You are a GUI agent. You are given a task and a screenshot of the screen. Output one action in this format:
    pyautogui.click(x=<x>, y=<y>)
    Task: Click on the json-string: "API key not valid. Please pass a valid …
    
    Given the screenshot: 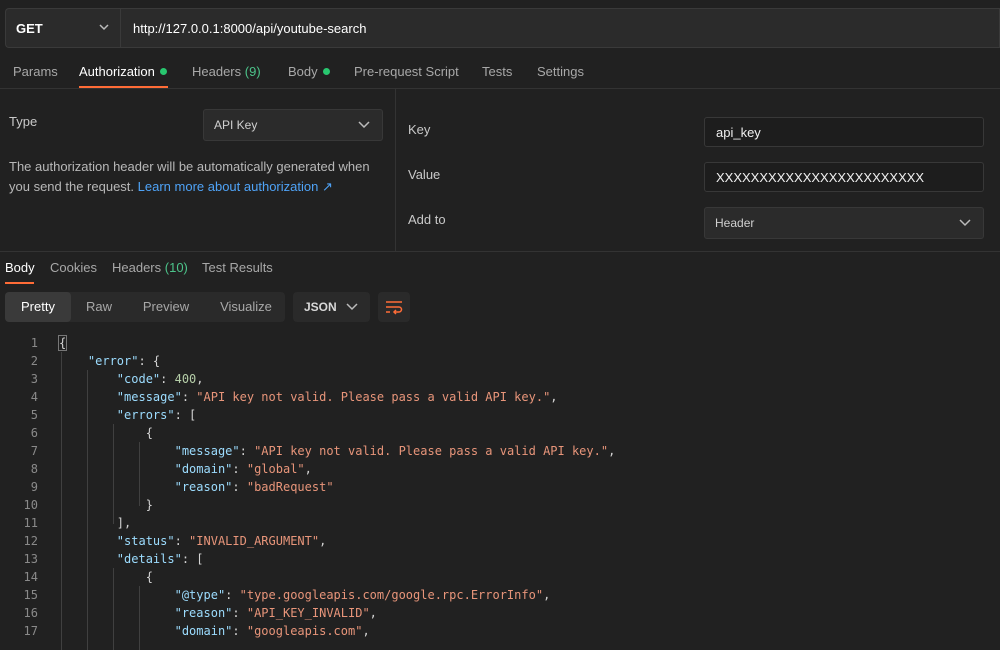 What is the action you would take?
    pyautogui.click(x=373, y=397)
    